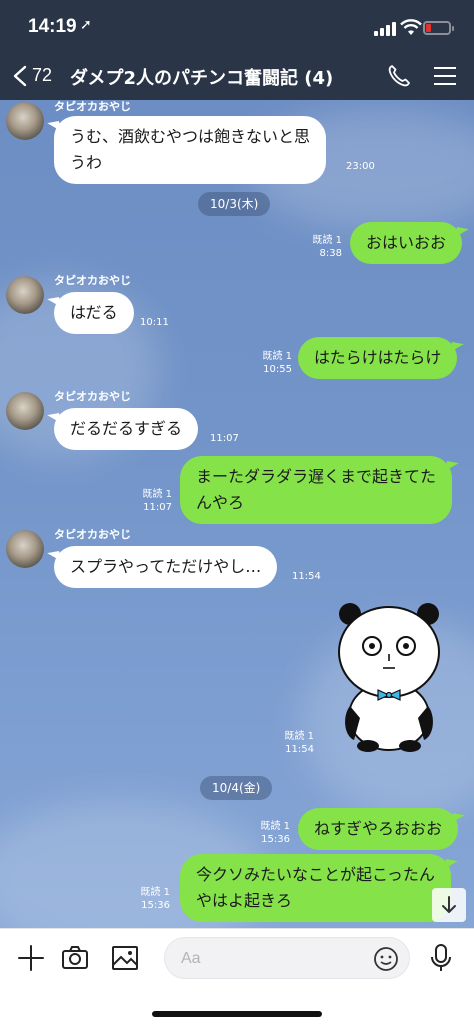 The height and width of the screenshot is (1024, 474). Describe the element at coordinates (86, 25) in the screenshot. I see `location-icon: ➚` at that location.